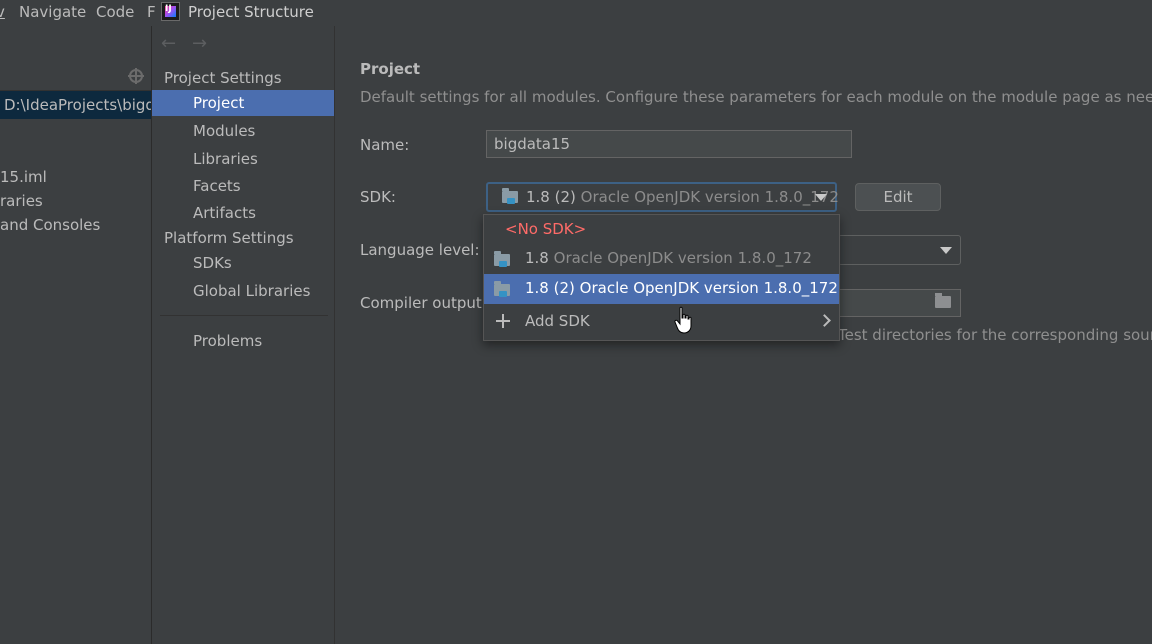 Image resolution: width=1152 pixels, height=644 pixels. Describe the element at coordinates (229, 238) in the screenshot. I see `platform-settings-header: Platform Settings` at that location.